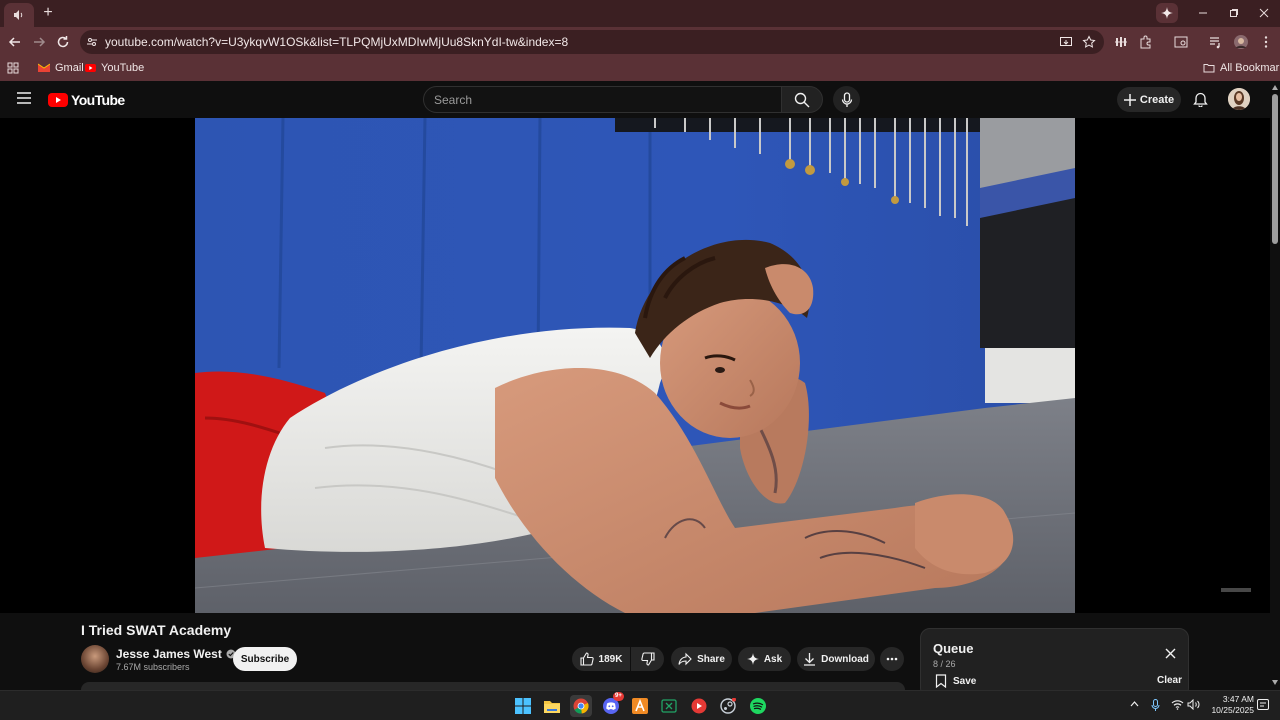 This screenshot has height=720, width=1280. I want to click on dislike-button, so click(647, 659).